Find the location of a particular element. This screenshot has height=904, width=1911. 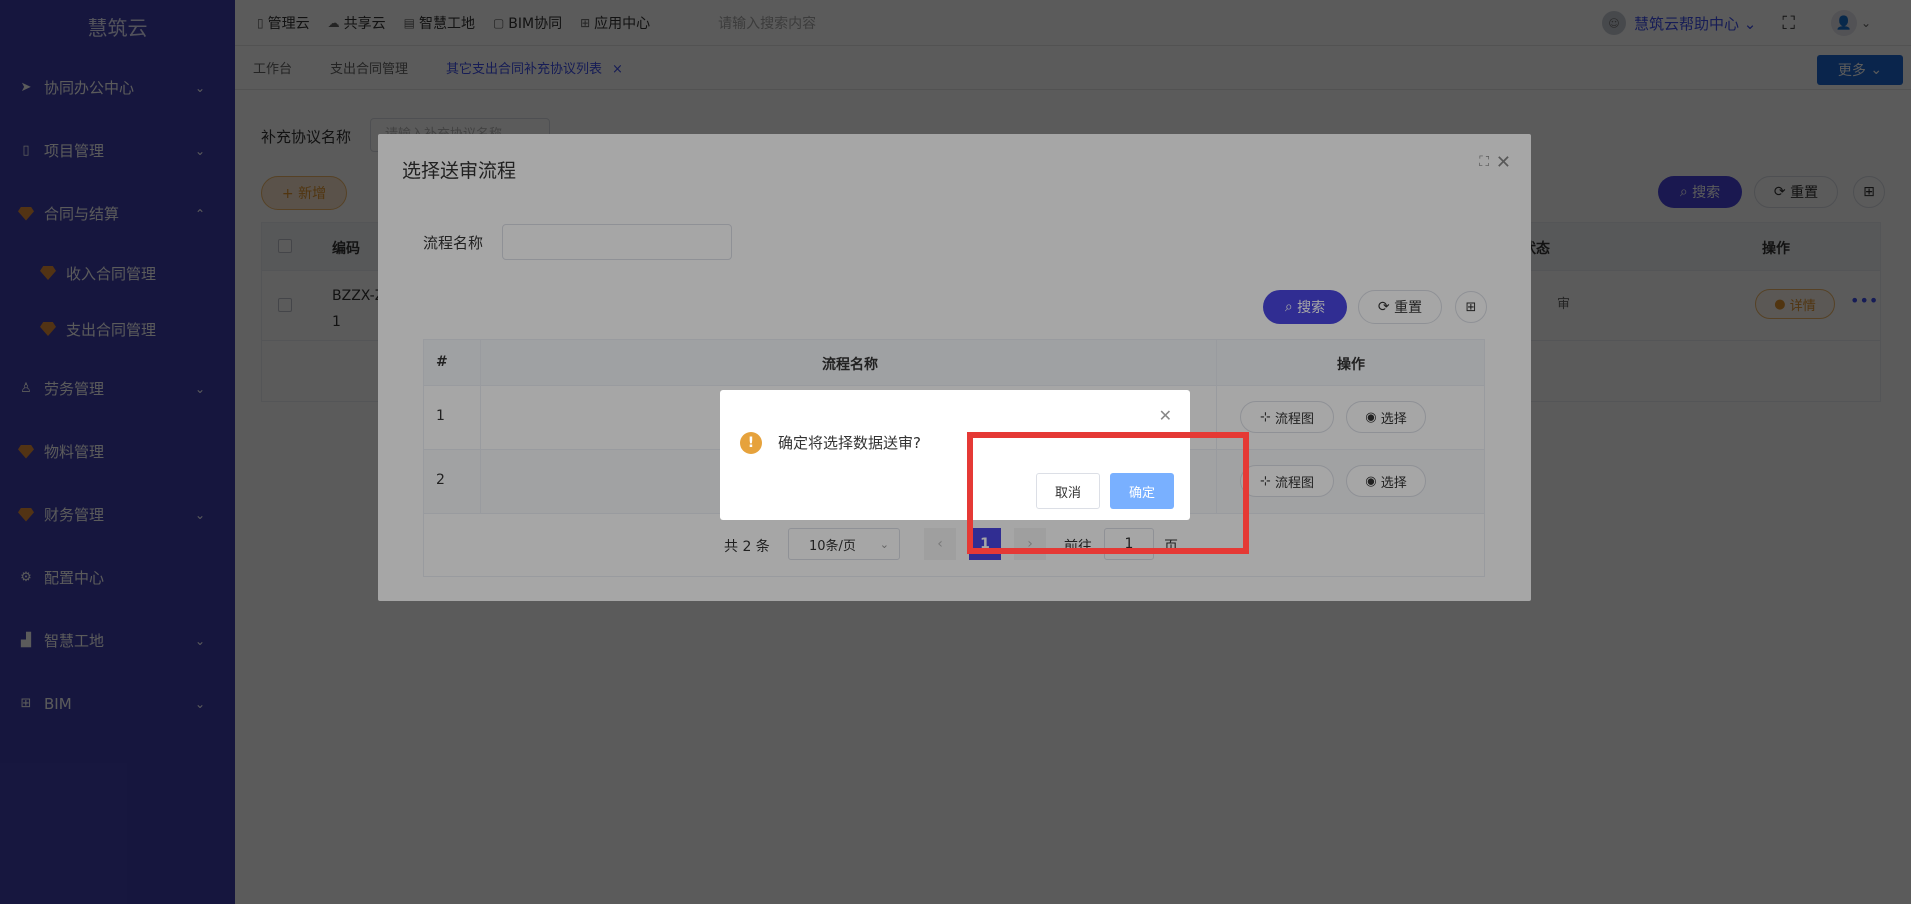

confirm-message: 确定将选择数据送审? is located at coordinates (849, 443).